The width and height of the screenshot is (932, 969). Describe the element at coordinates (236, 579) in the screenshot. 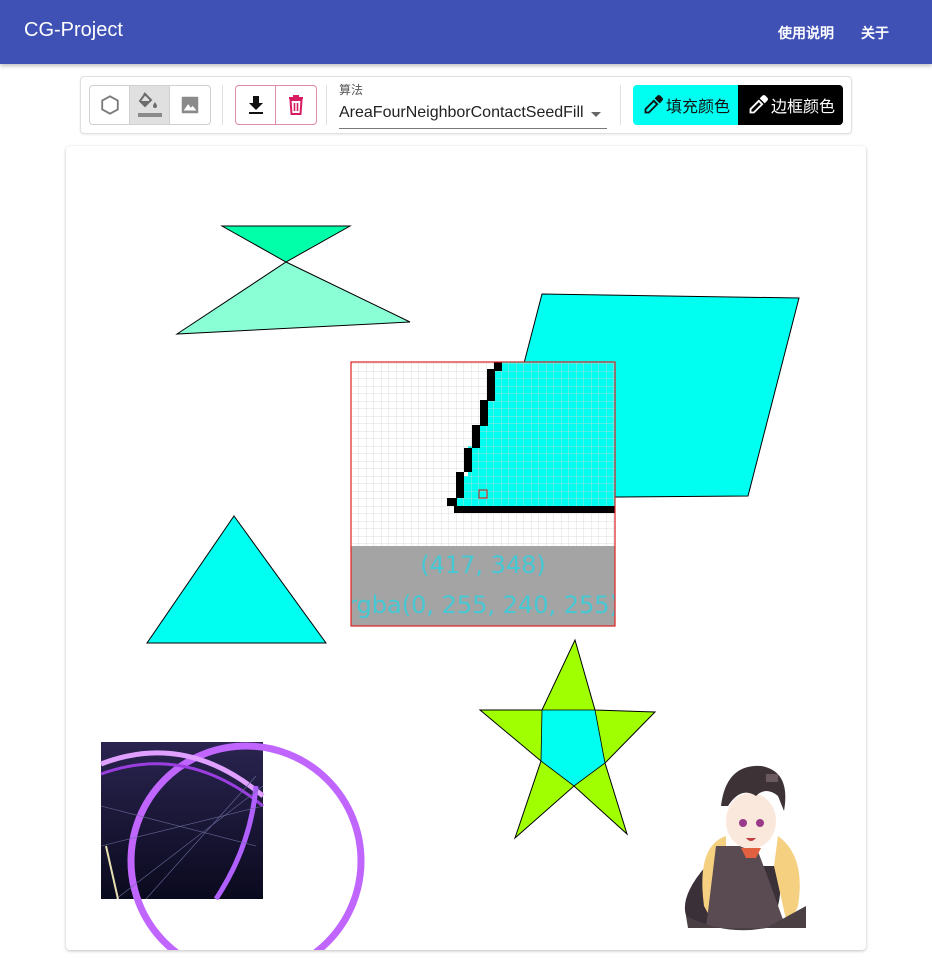

I see `triangle-shape` at that location.